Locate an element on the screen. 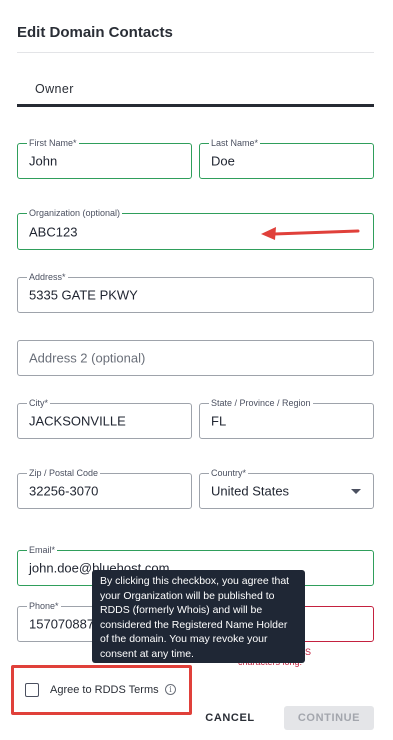  chevron-down-icon is located at coordinates (356, 491).